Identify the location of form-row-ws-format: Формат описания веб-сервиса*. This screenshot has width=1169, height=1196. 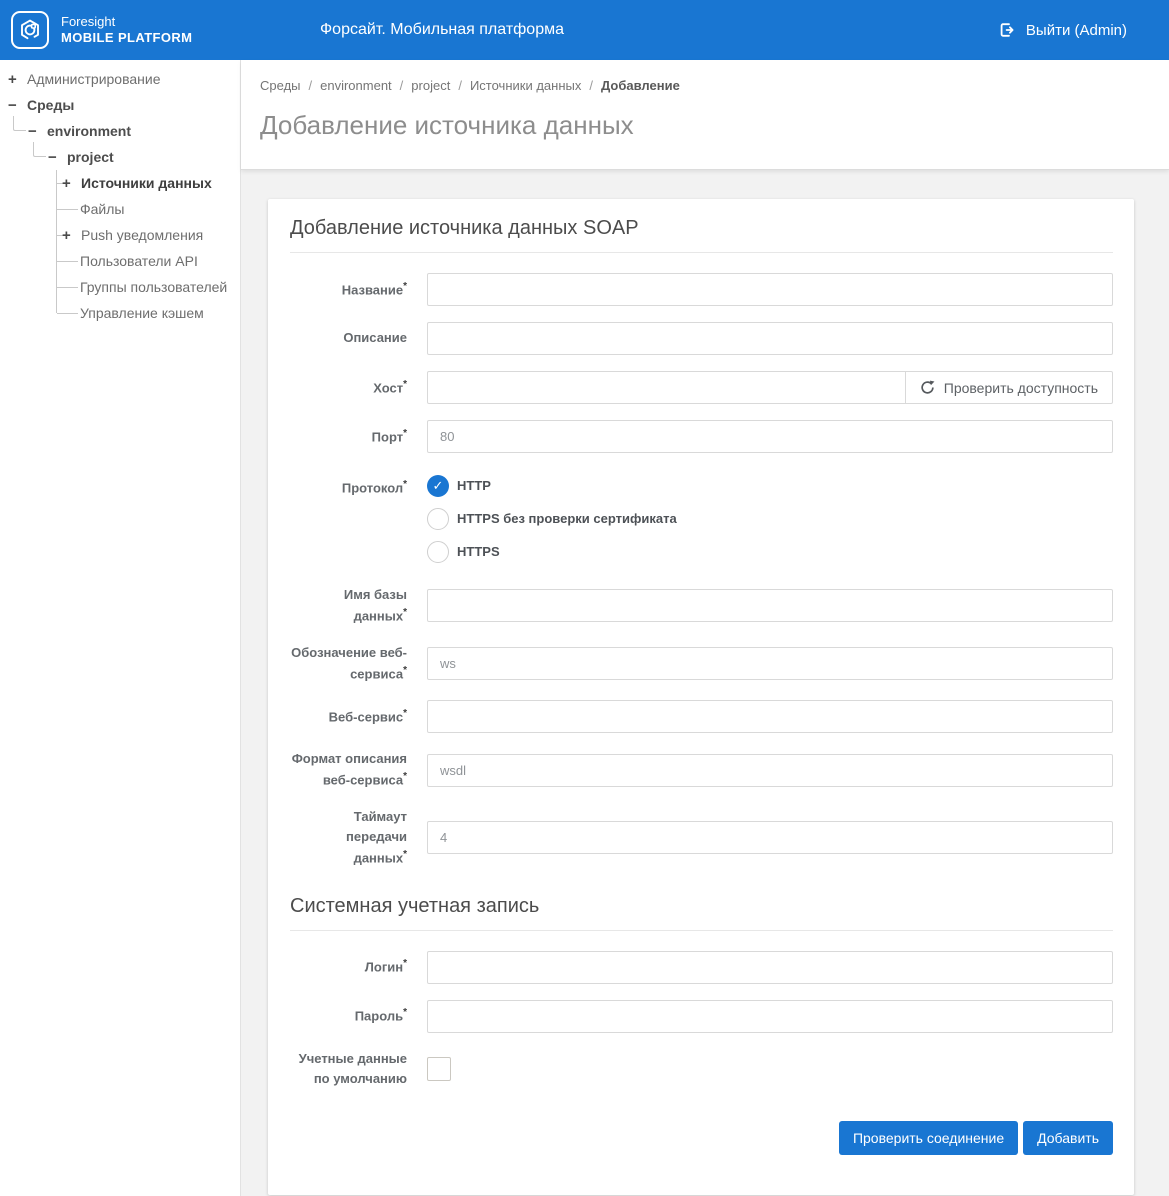
(701, 770).